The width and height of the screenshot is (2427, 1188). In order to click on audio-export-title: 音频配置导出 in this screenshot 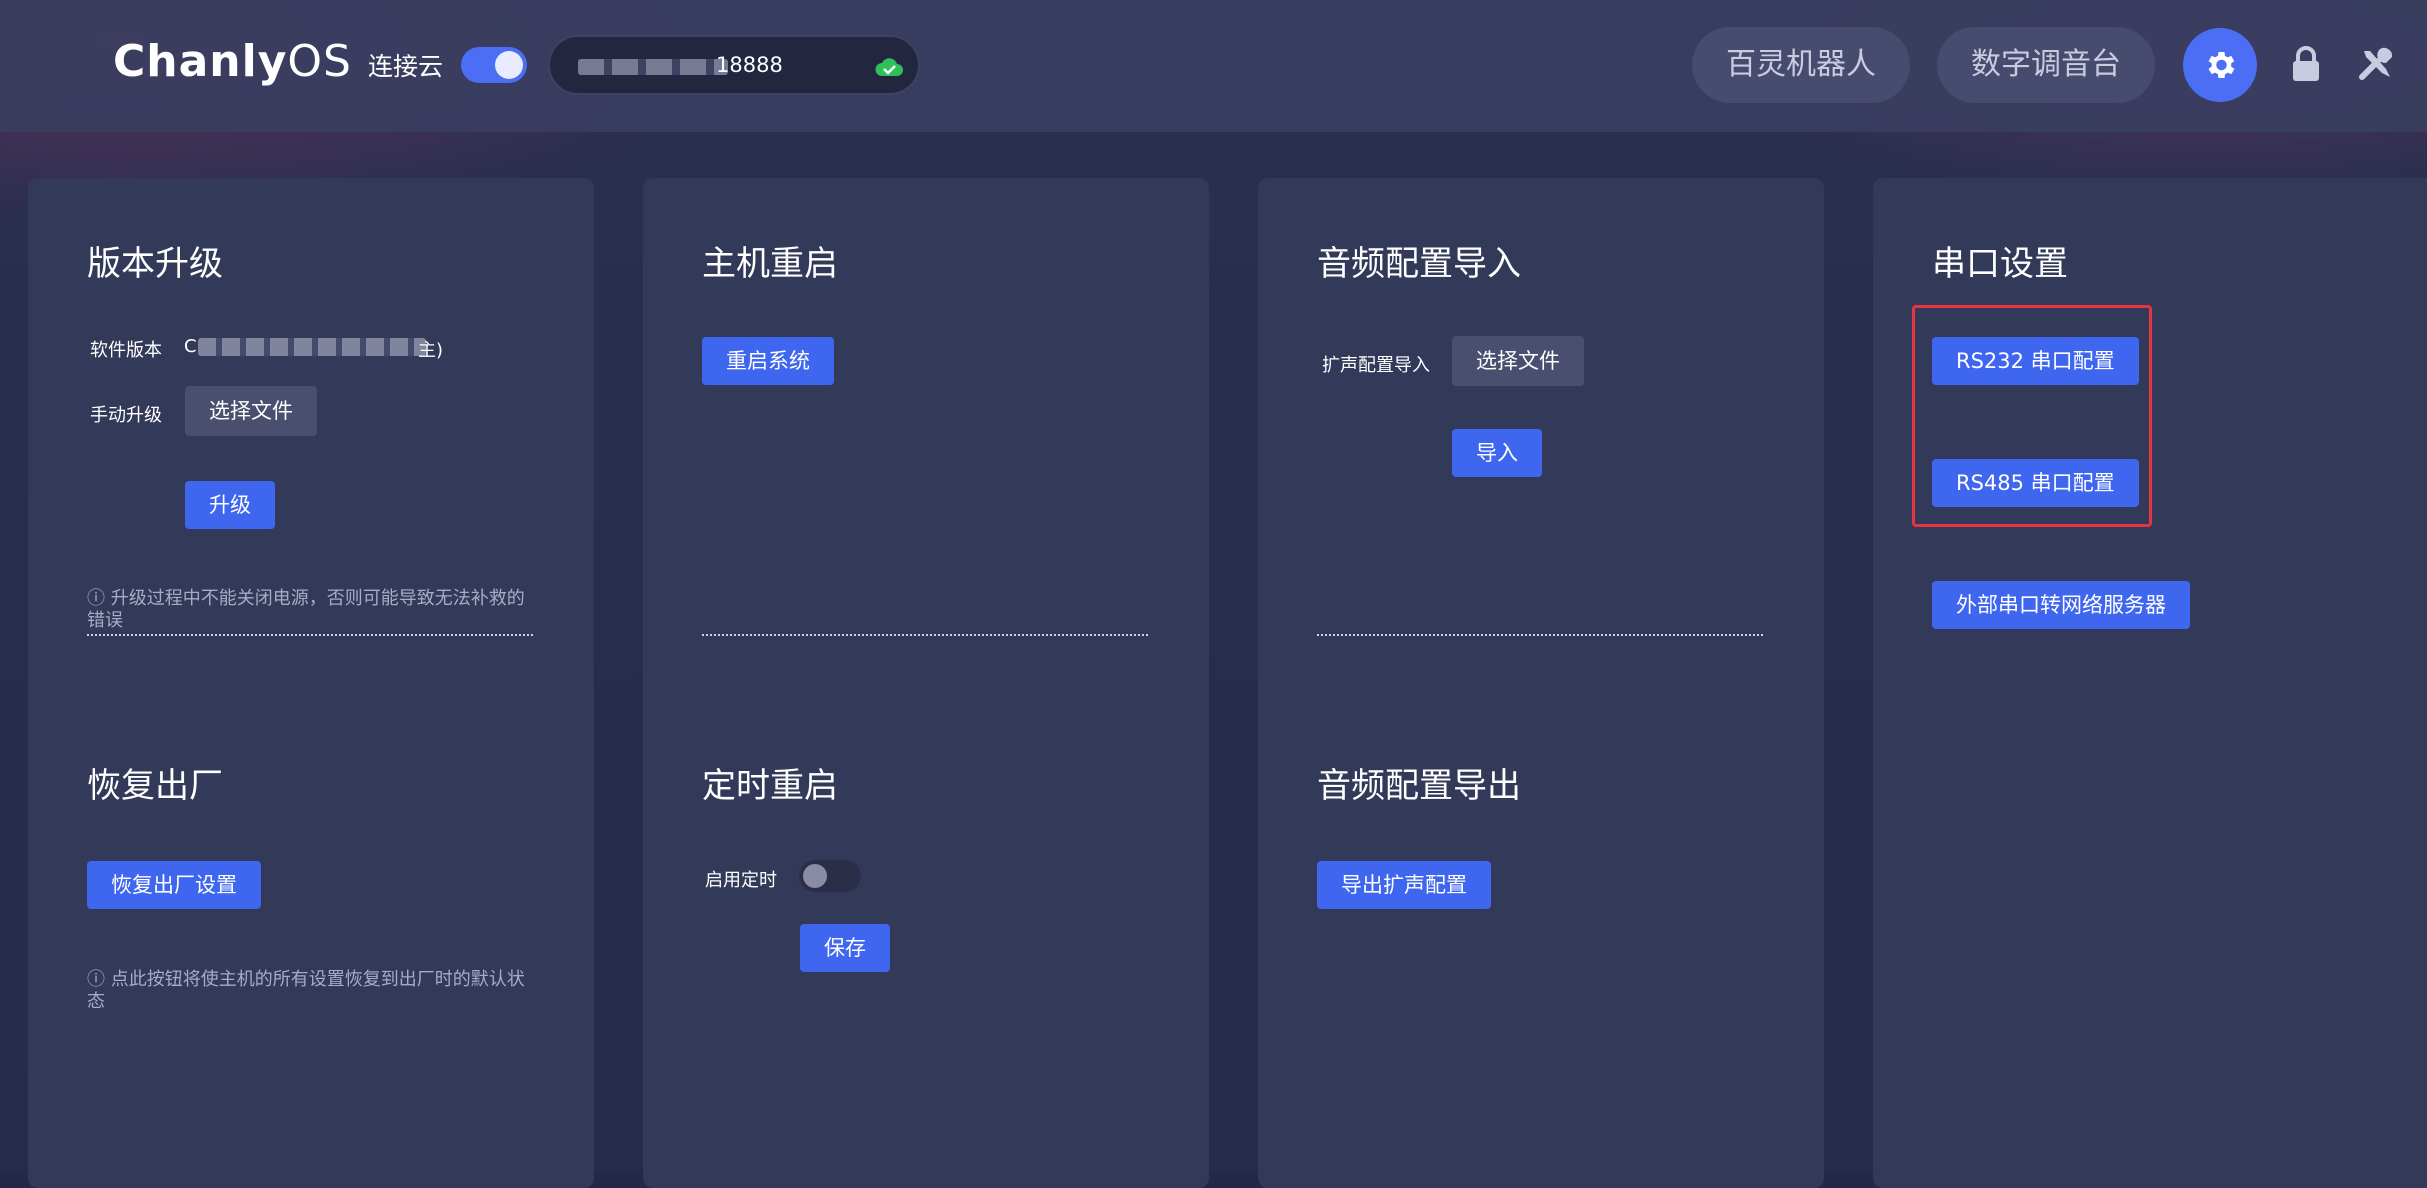, I will do `click(1419, 786)`.